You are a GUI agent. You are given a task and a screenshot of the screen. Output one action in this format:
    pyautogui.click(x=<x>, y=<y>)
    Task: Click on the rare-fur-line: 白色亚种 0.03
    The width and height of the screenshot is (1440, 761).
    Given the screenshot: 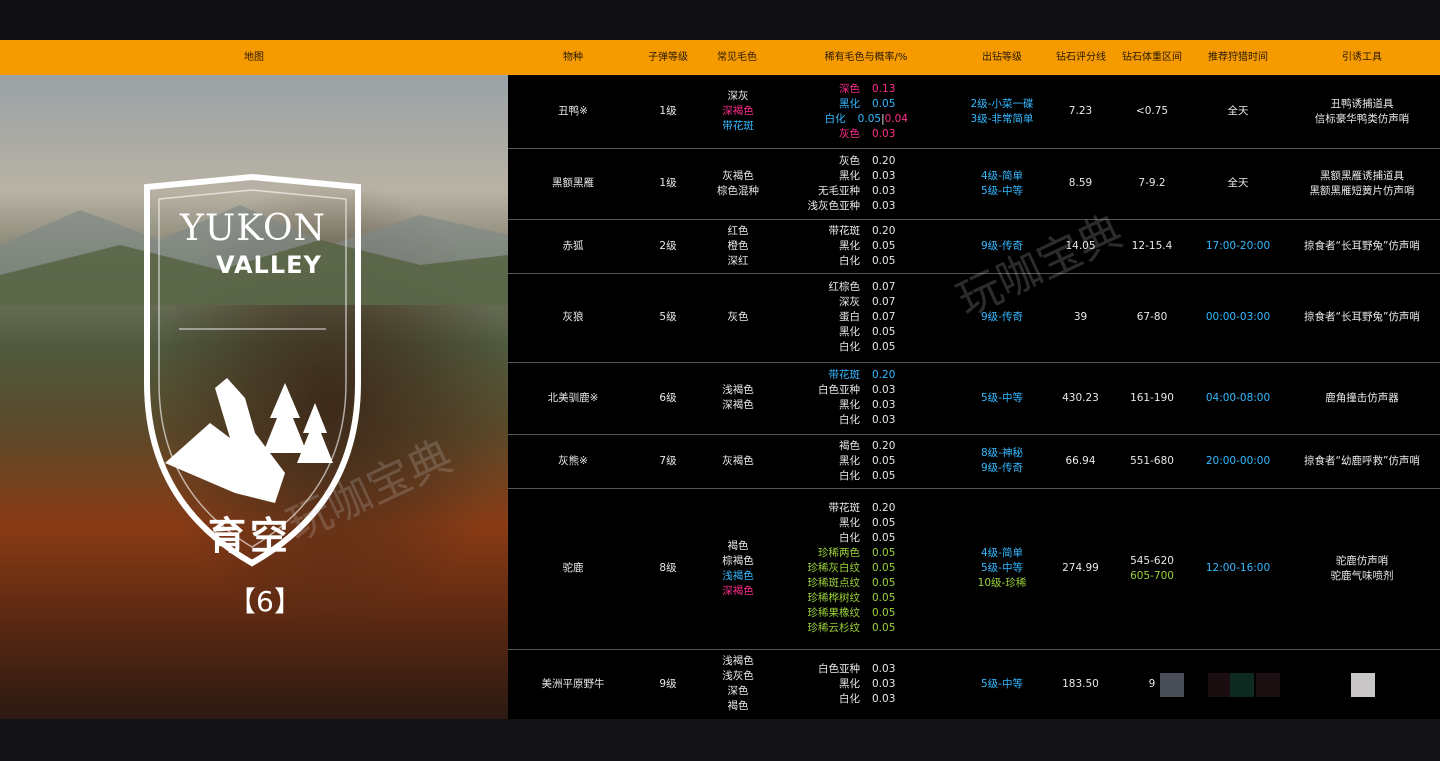 What is the action you would take?
    pyautogui.click(x=843, y=390)
    